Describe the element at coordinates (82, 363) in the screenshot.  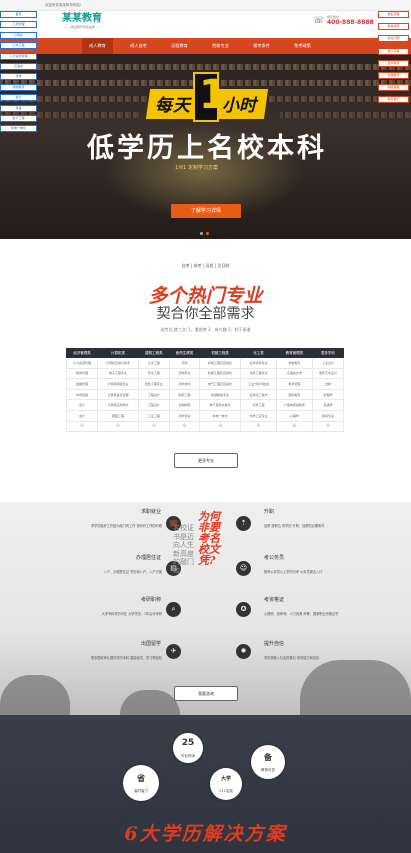
I see `major-cell: 人力资源管理` at that location.